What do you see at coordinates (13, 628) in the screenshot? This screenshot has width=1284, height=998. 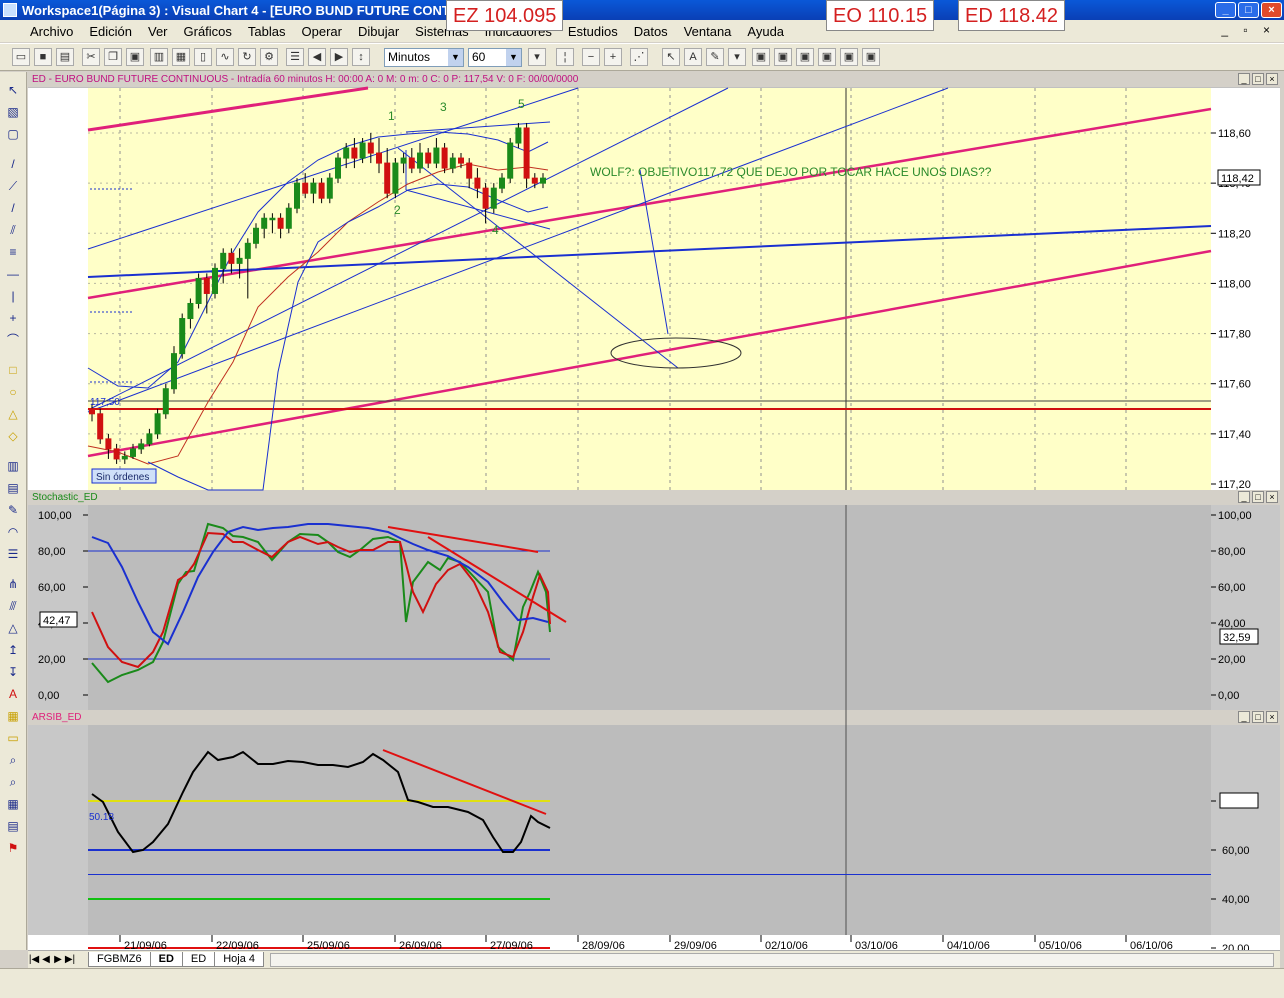 I see `arrow-up-icon: △` at bounding box center [13, 628].